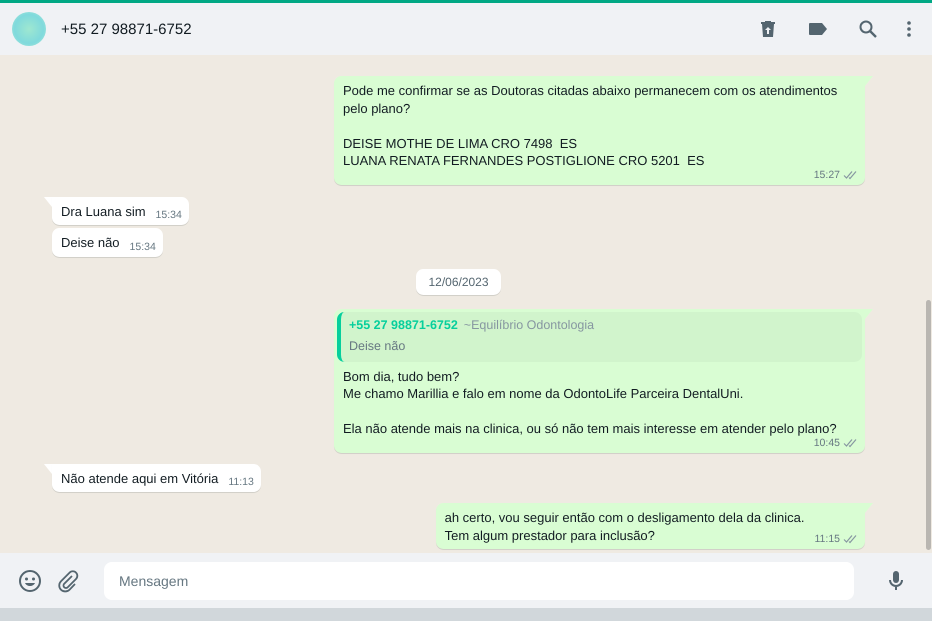 The image size is (932, 621). I want to click on emoji-icon, so click(30, 580).